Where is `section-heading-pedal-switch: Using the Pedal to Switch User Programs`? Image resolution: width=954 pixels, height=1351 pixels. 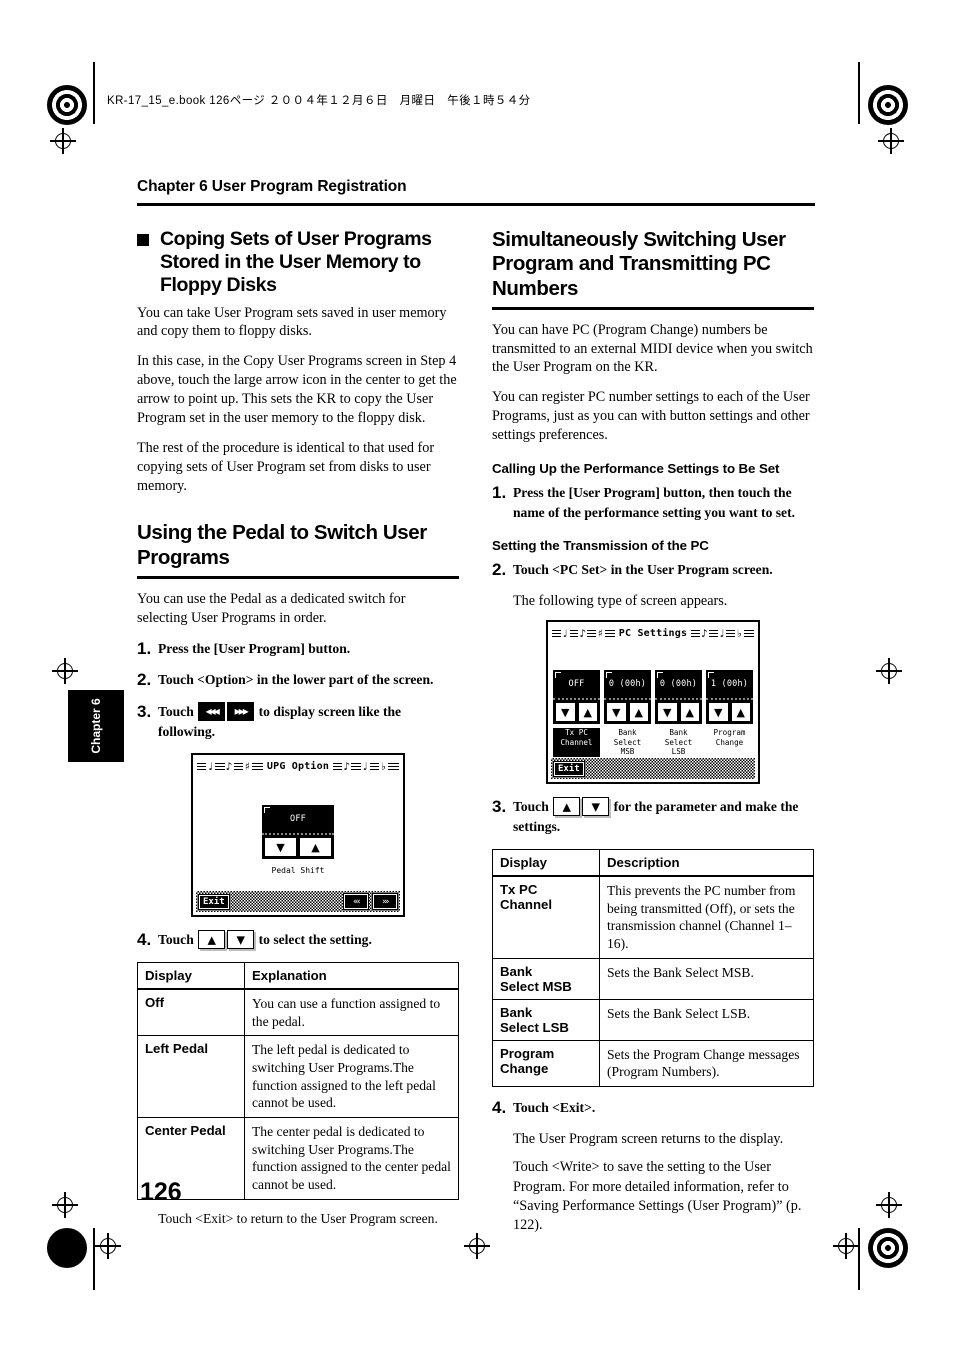 section-heading-pedal-switch: Using the Pedal to Switch User Programs is located at coordinates (282, 545).